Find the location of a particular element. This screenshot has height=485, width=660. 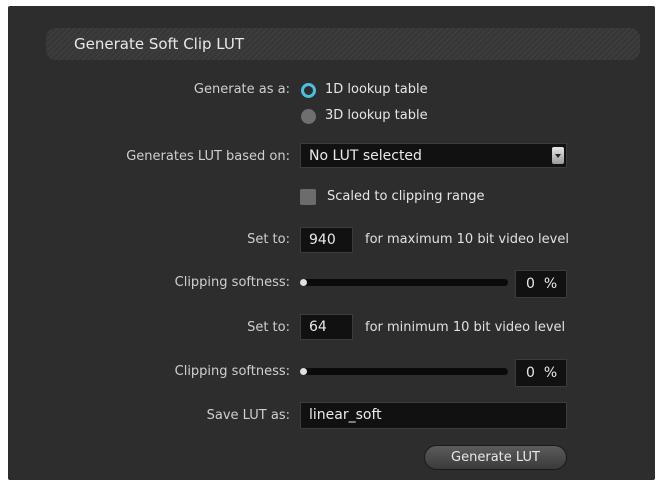

min-level-input: 64 is located at coordinates (326, 327).